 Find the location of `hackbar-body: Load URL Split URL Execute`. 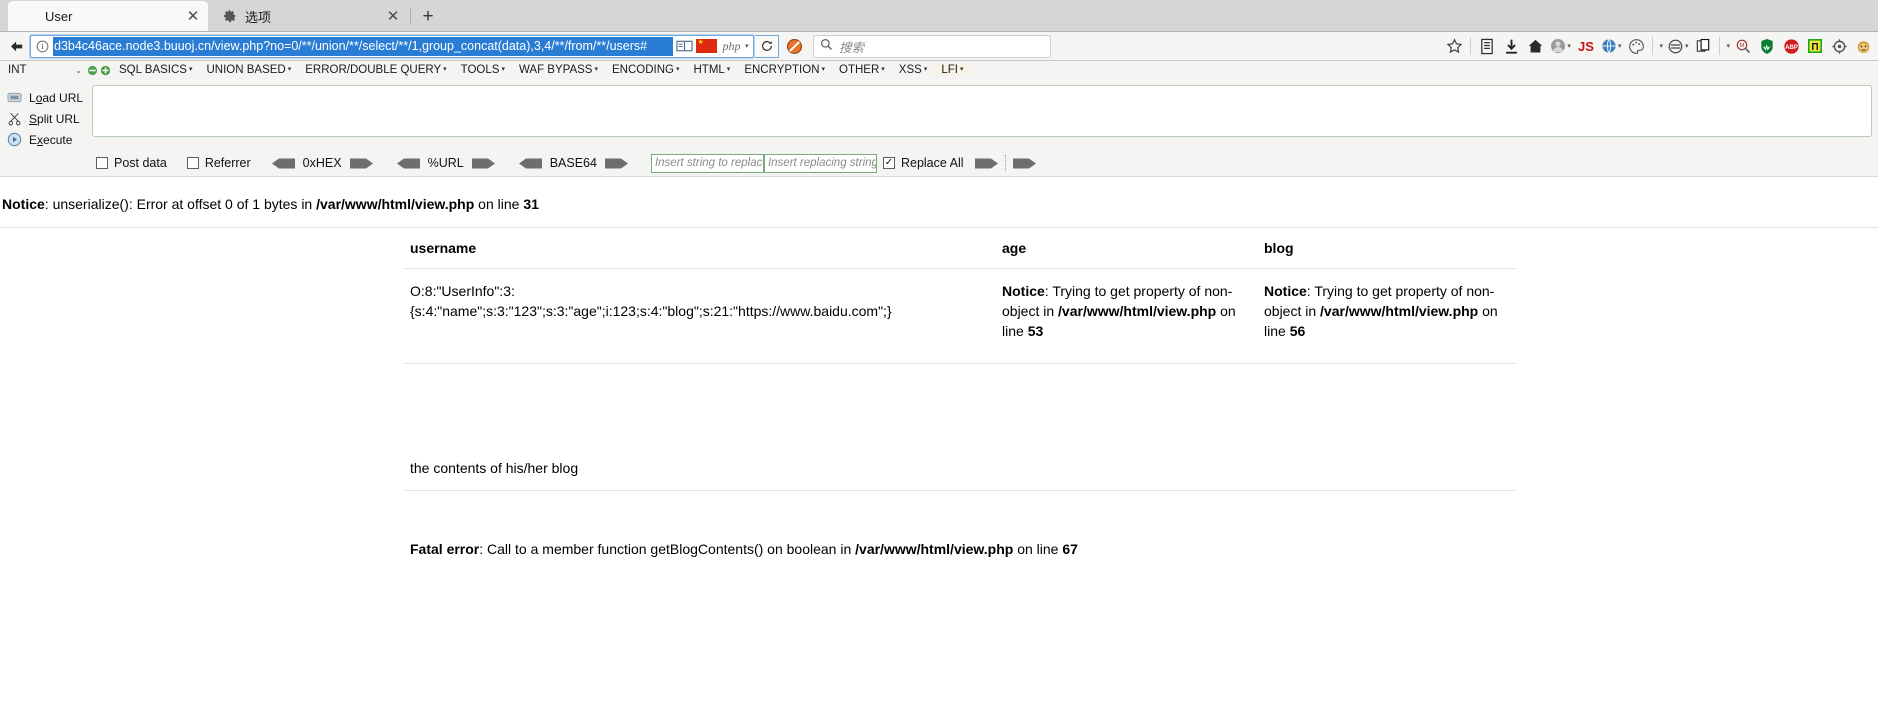

hackbar-body: Load URL Split URL Execute is located at coordinates (939, 114).